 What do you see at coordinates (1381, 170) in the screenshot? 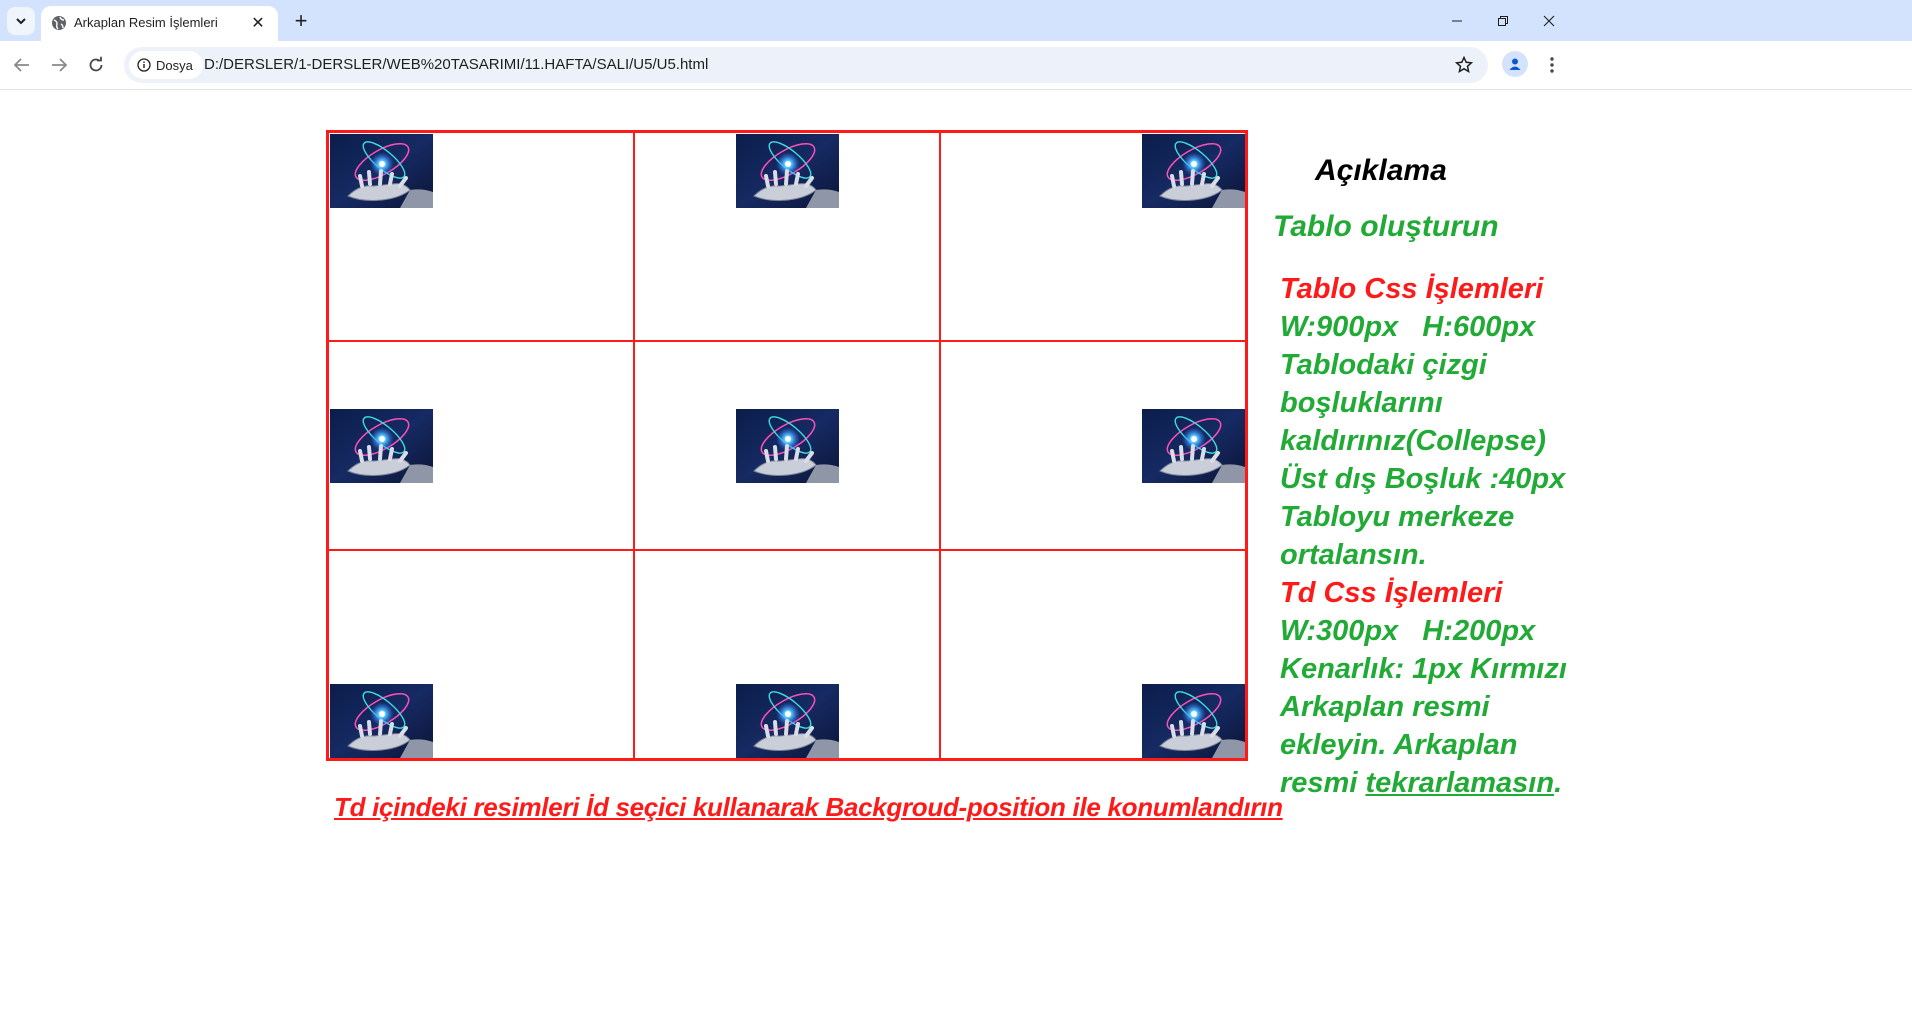
I see `aside-title: Açıklama` at bounding box center [1381, 170].